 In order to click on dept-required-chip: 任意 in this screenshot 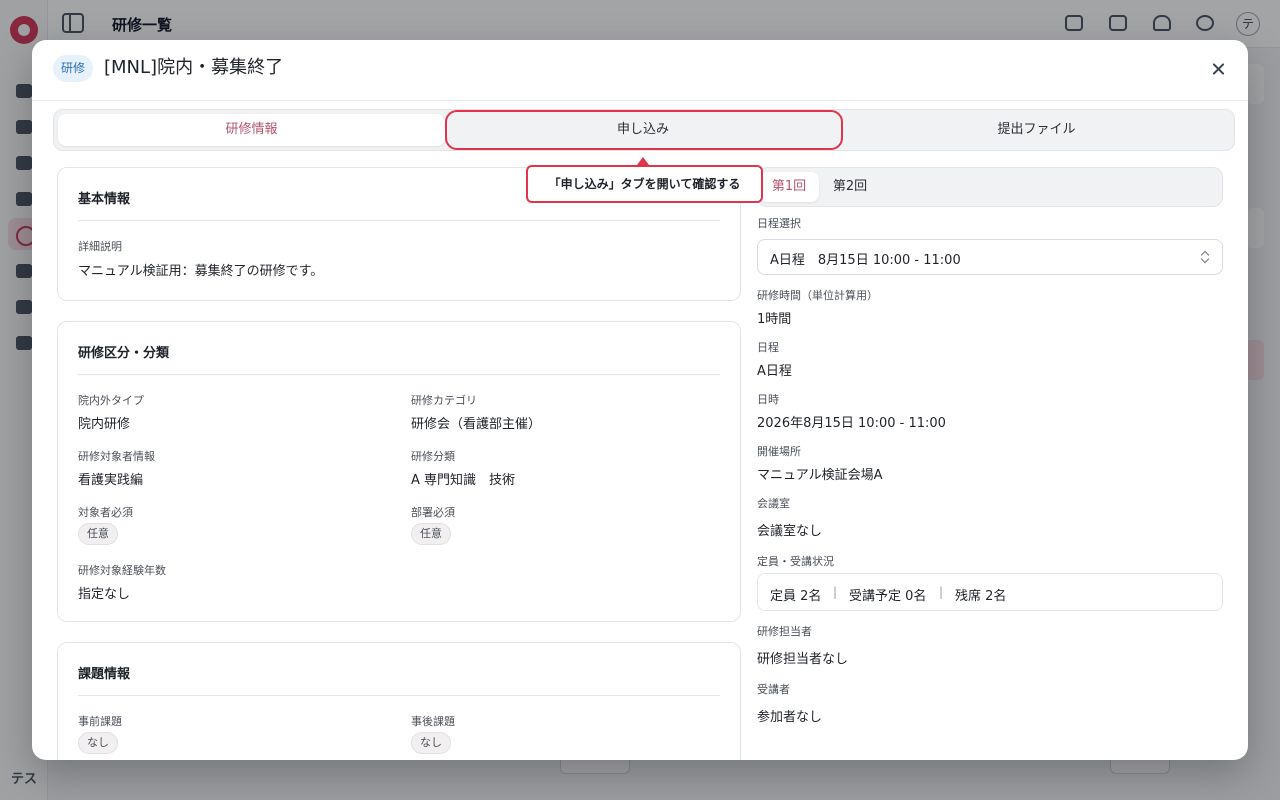, I will do `click(431, 534)`.